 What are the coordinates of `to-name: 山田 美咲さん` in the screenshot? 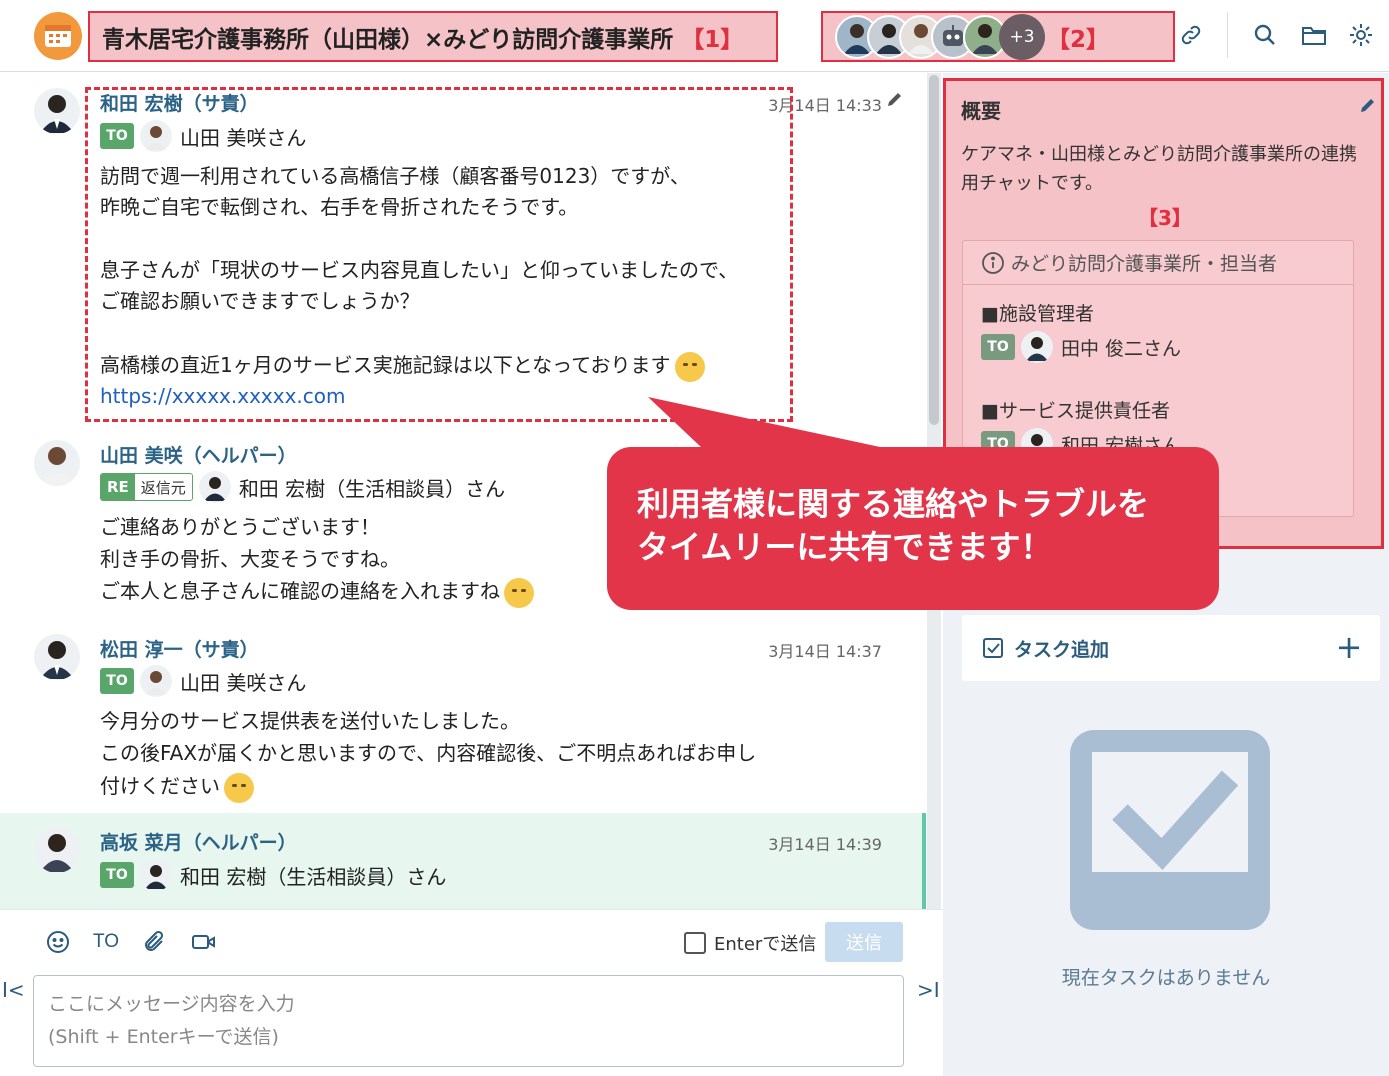 It's located at (243, 682).